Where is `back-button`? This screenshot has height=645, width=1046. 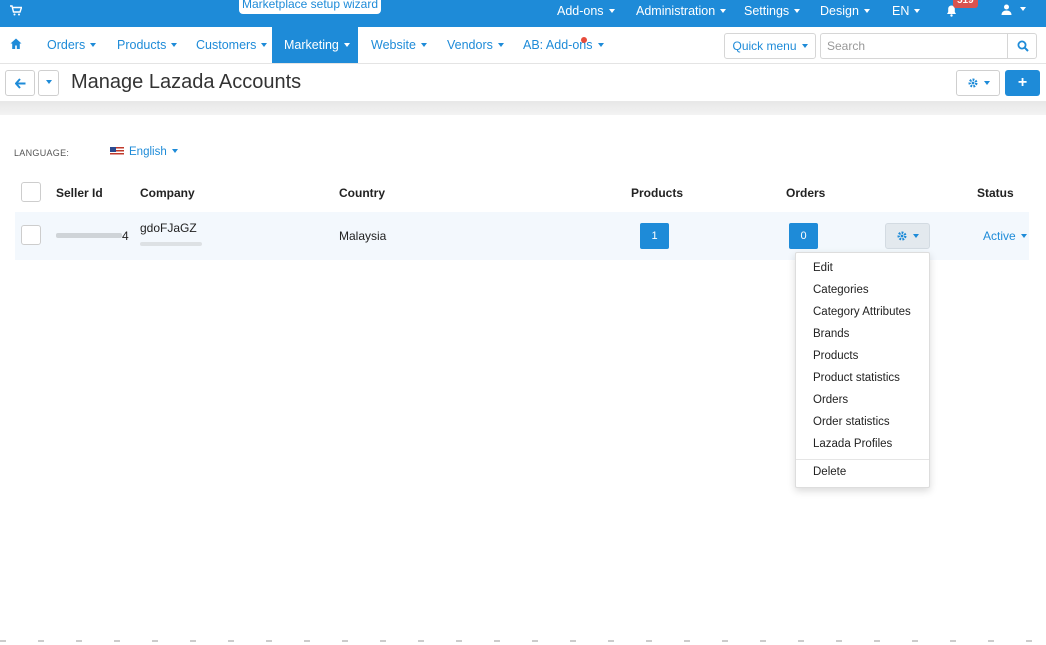
back-button is located at coordinates (20, 83).